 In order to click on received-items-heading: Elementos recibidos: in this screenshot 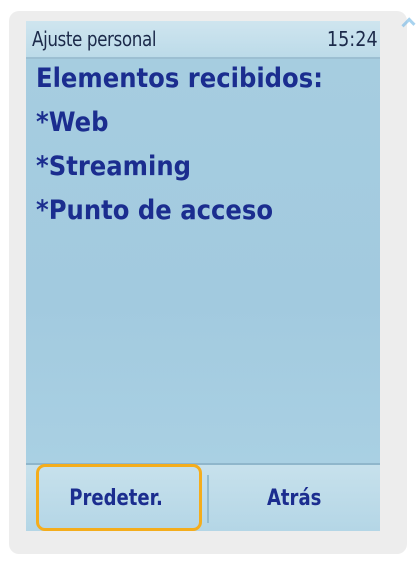, I will do `click(179, 78)`.